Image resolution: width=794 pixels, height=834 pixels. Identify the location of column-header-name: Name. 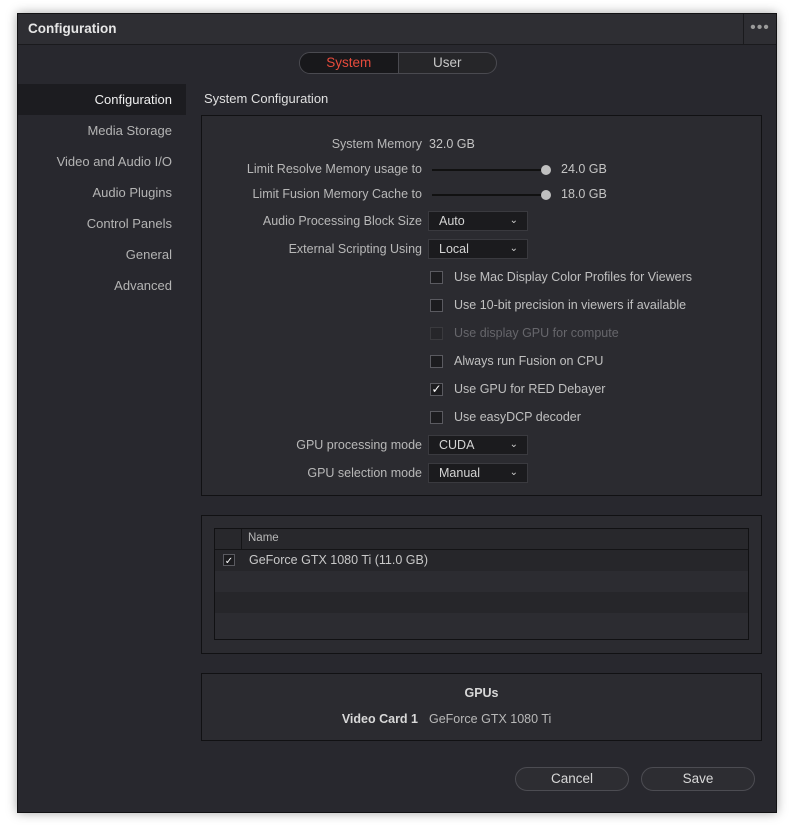
(263, 538).